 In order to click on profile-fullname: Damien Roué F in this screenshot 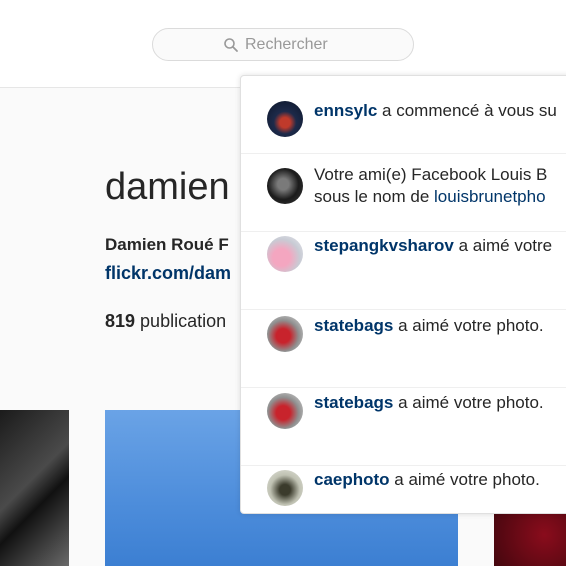, I will do `click(167, 244)`.